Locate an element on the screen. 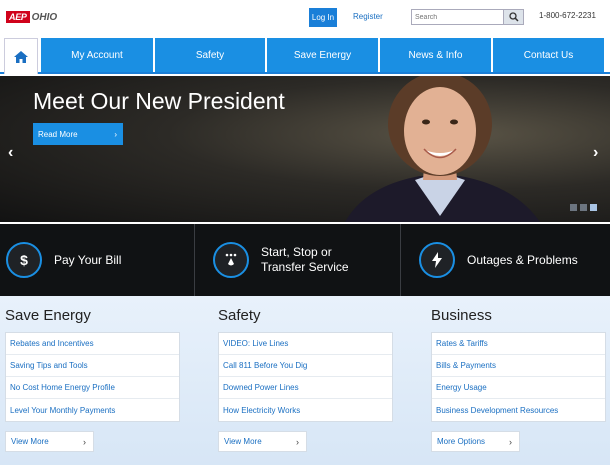  search-button is located at coordinates (513, 17).